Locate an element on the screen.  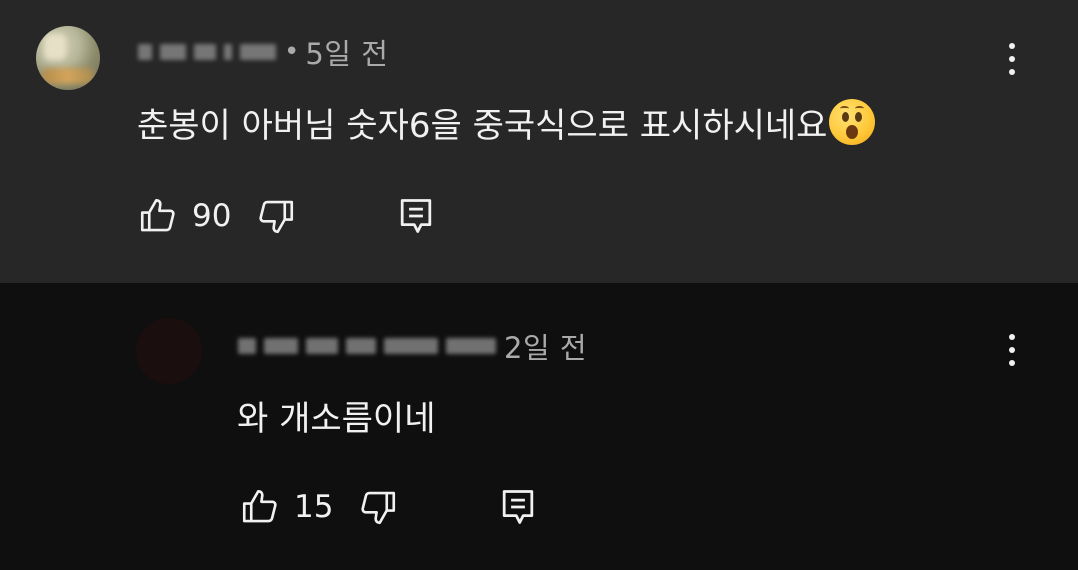
comment-text: 춘봉이 아버님 숫자6을 중국식으로 표시하시네요 is located at coordinates (506, 122).